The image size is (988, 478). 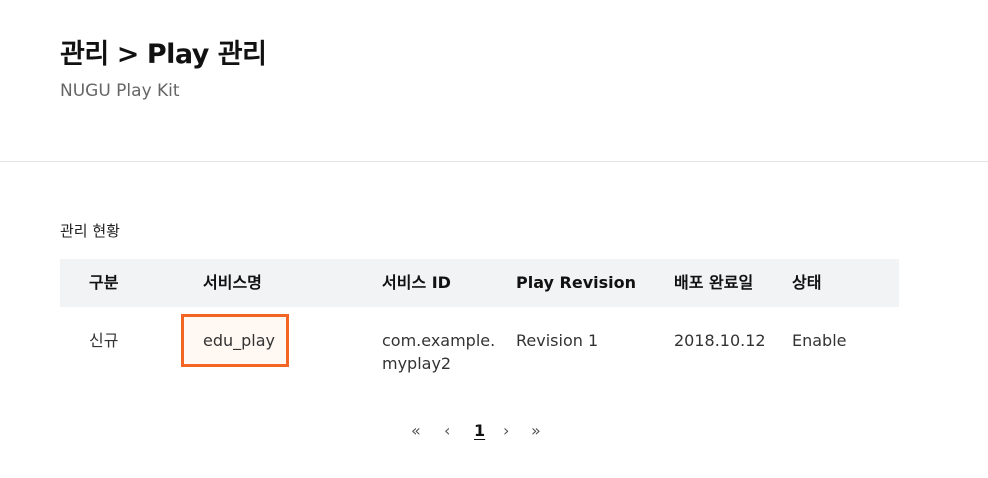 What do you see at coordinates (819, 340) in the screenshot?
I see `cell-status: Enable` at bounding box center [819, 340].